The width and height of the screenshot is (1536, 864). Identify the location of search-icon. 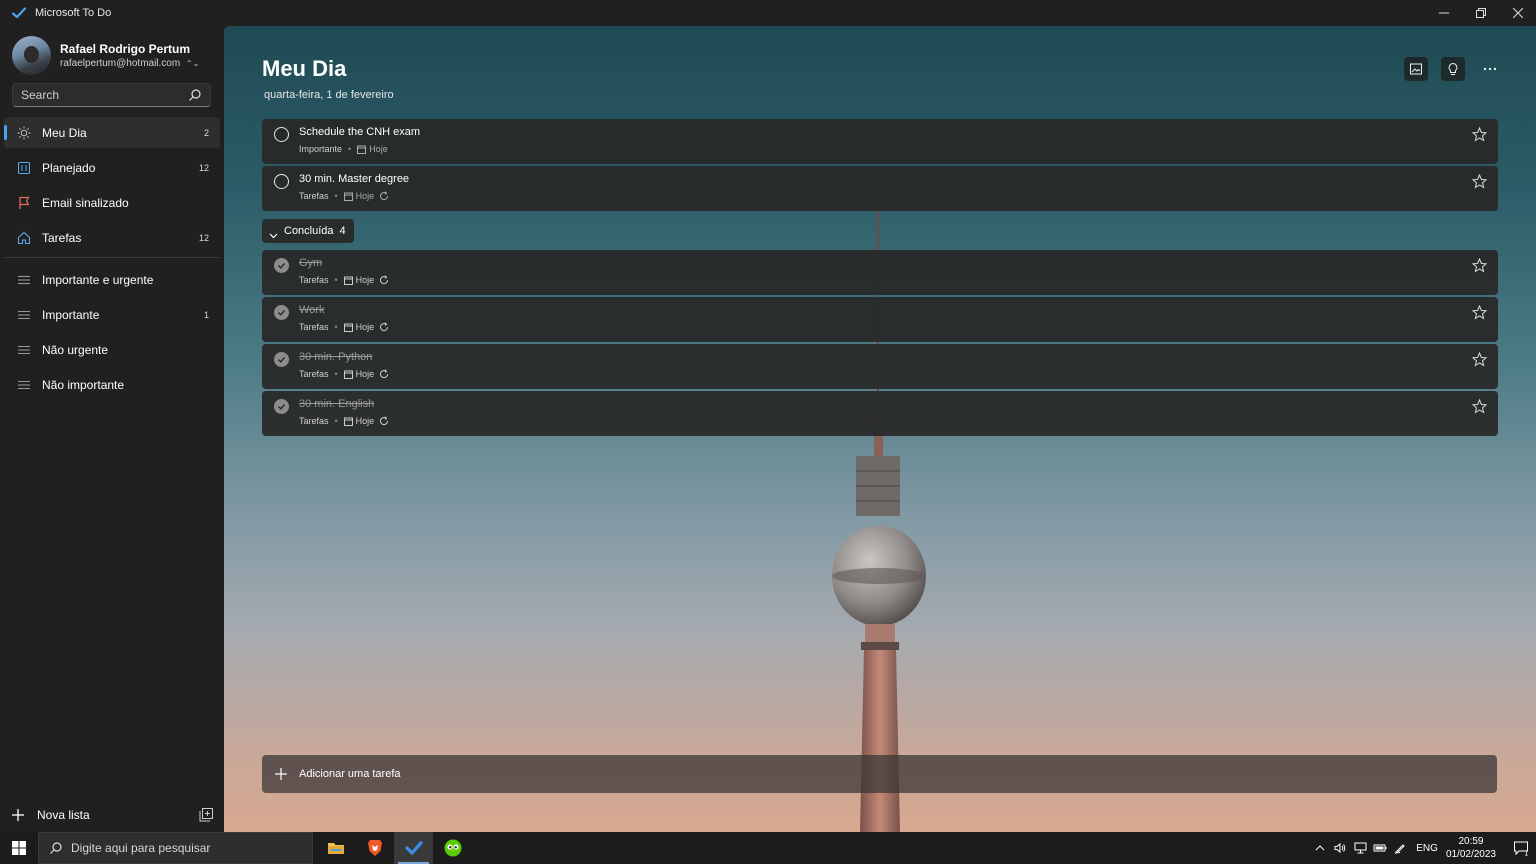
(195, 95).